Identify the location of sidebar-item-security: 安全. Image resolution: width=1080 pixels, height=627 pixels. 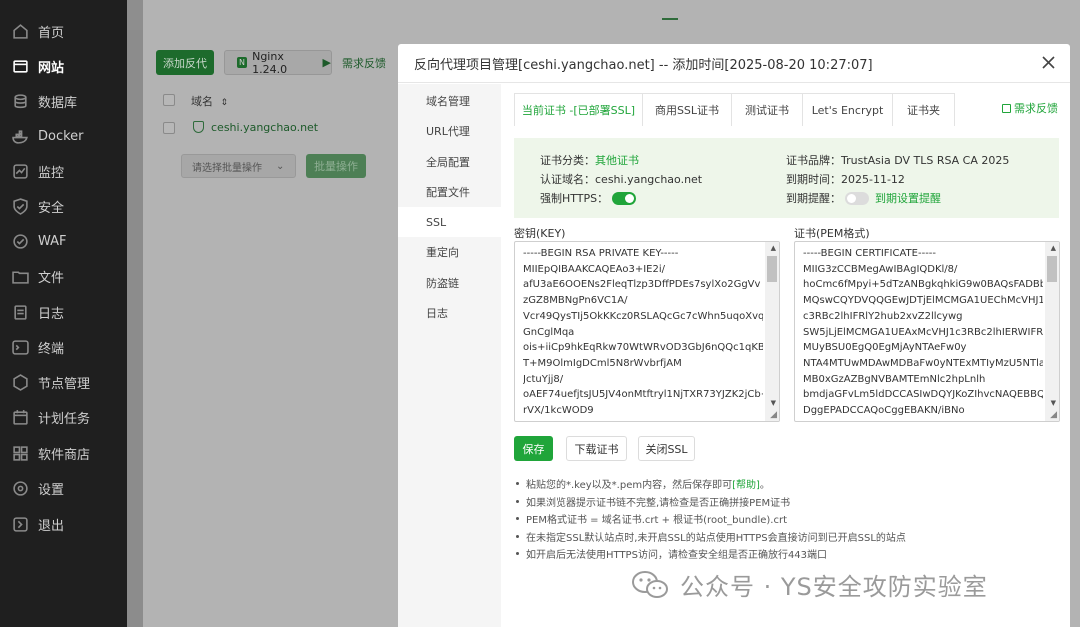
(63, 206).